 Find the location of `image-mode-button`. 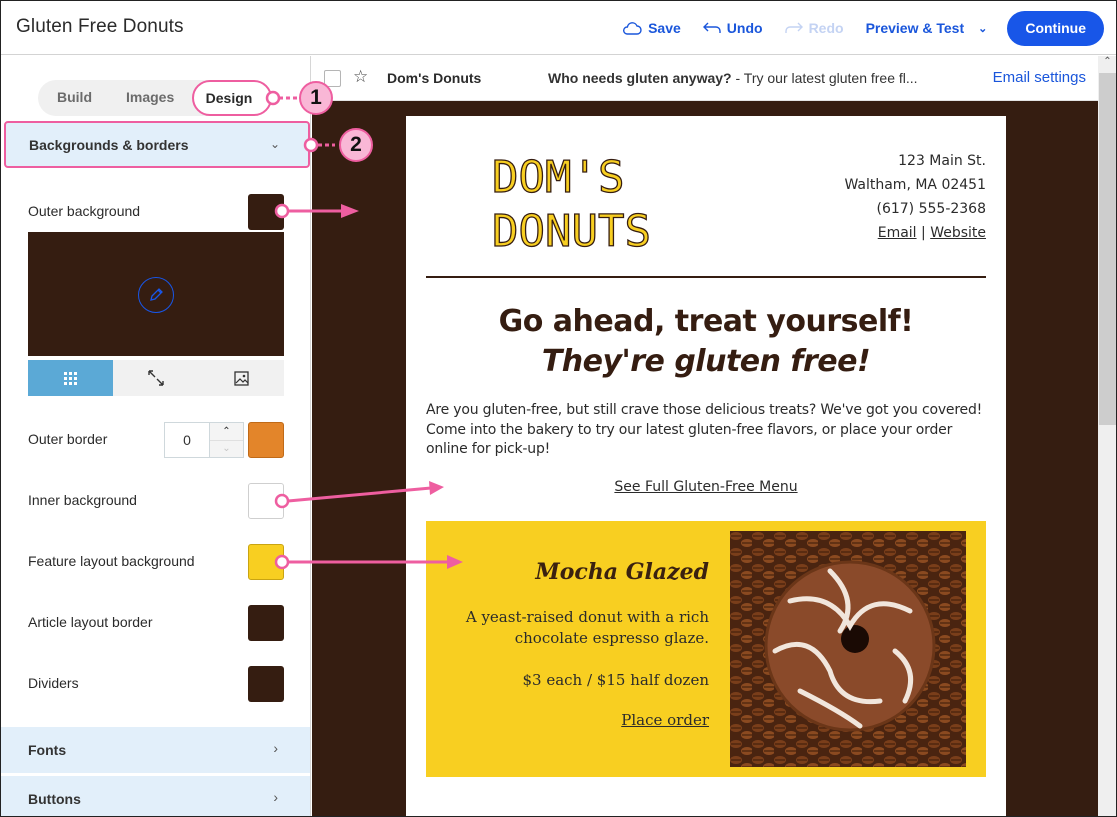

image-mode-button is located at coordinates (241, 378).